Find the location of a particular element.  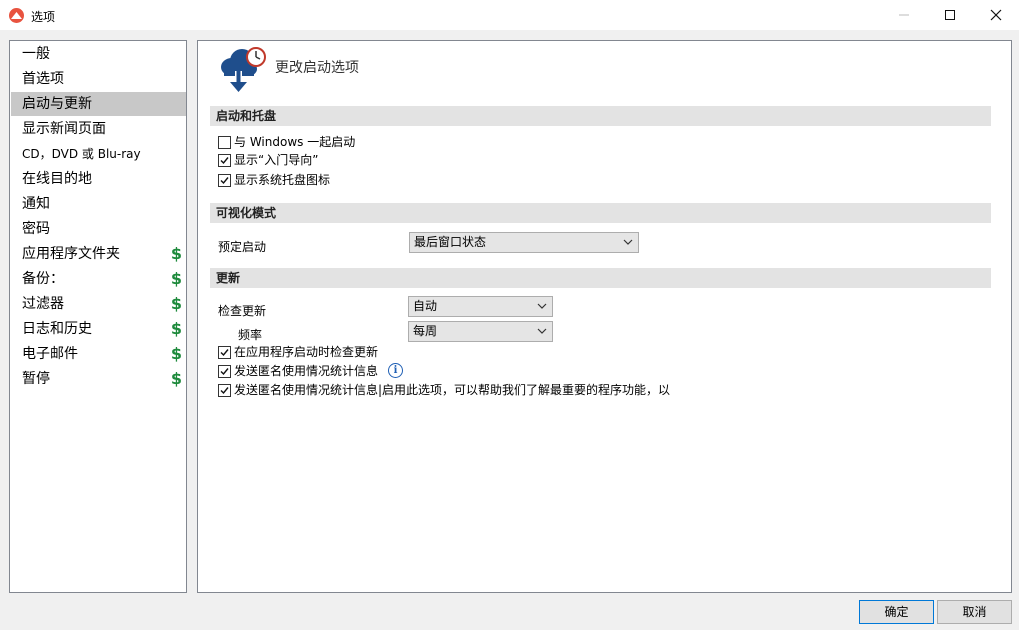

nav-item-preferences: 首选项 is located at coordinates (98, 79).